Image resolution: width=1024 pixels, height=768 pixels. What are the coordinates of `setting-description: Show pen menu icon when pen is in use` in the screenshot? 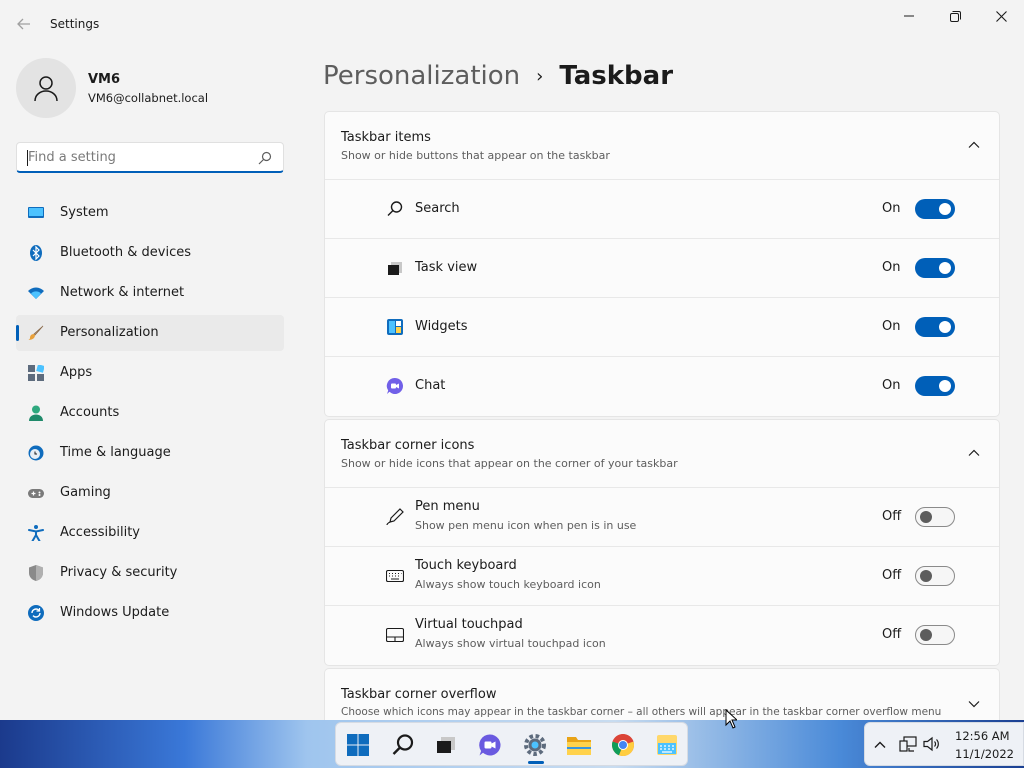 It's located at (526, 525).